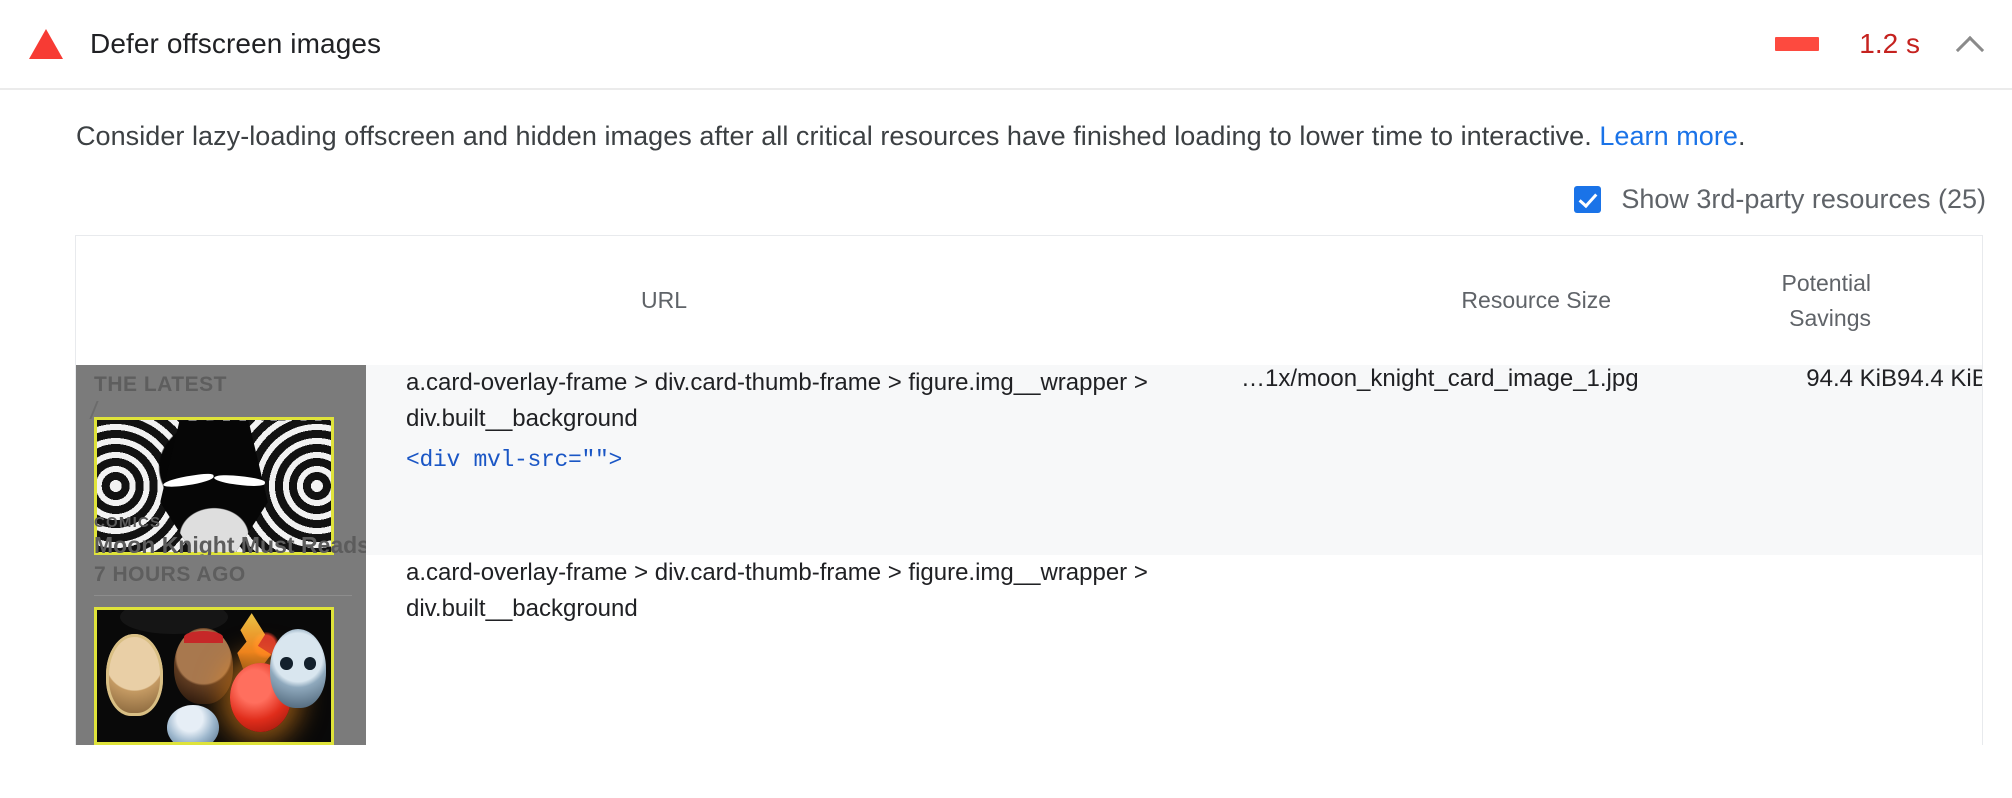 The height and width of the screenshot is (798, 2012). Describe the element at coordinates (223, 596) in the screenshot. I see `thumbnail-divider` at that location.